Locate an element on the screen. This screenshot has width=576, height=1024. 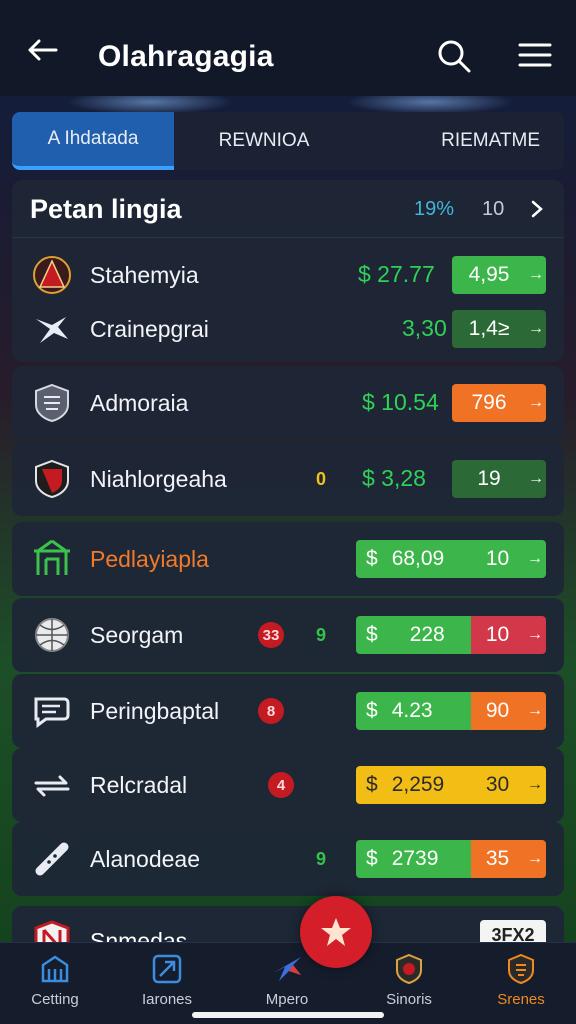
count-badge: 33 is located at coordinates (271, 635).